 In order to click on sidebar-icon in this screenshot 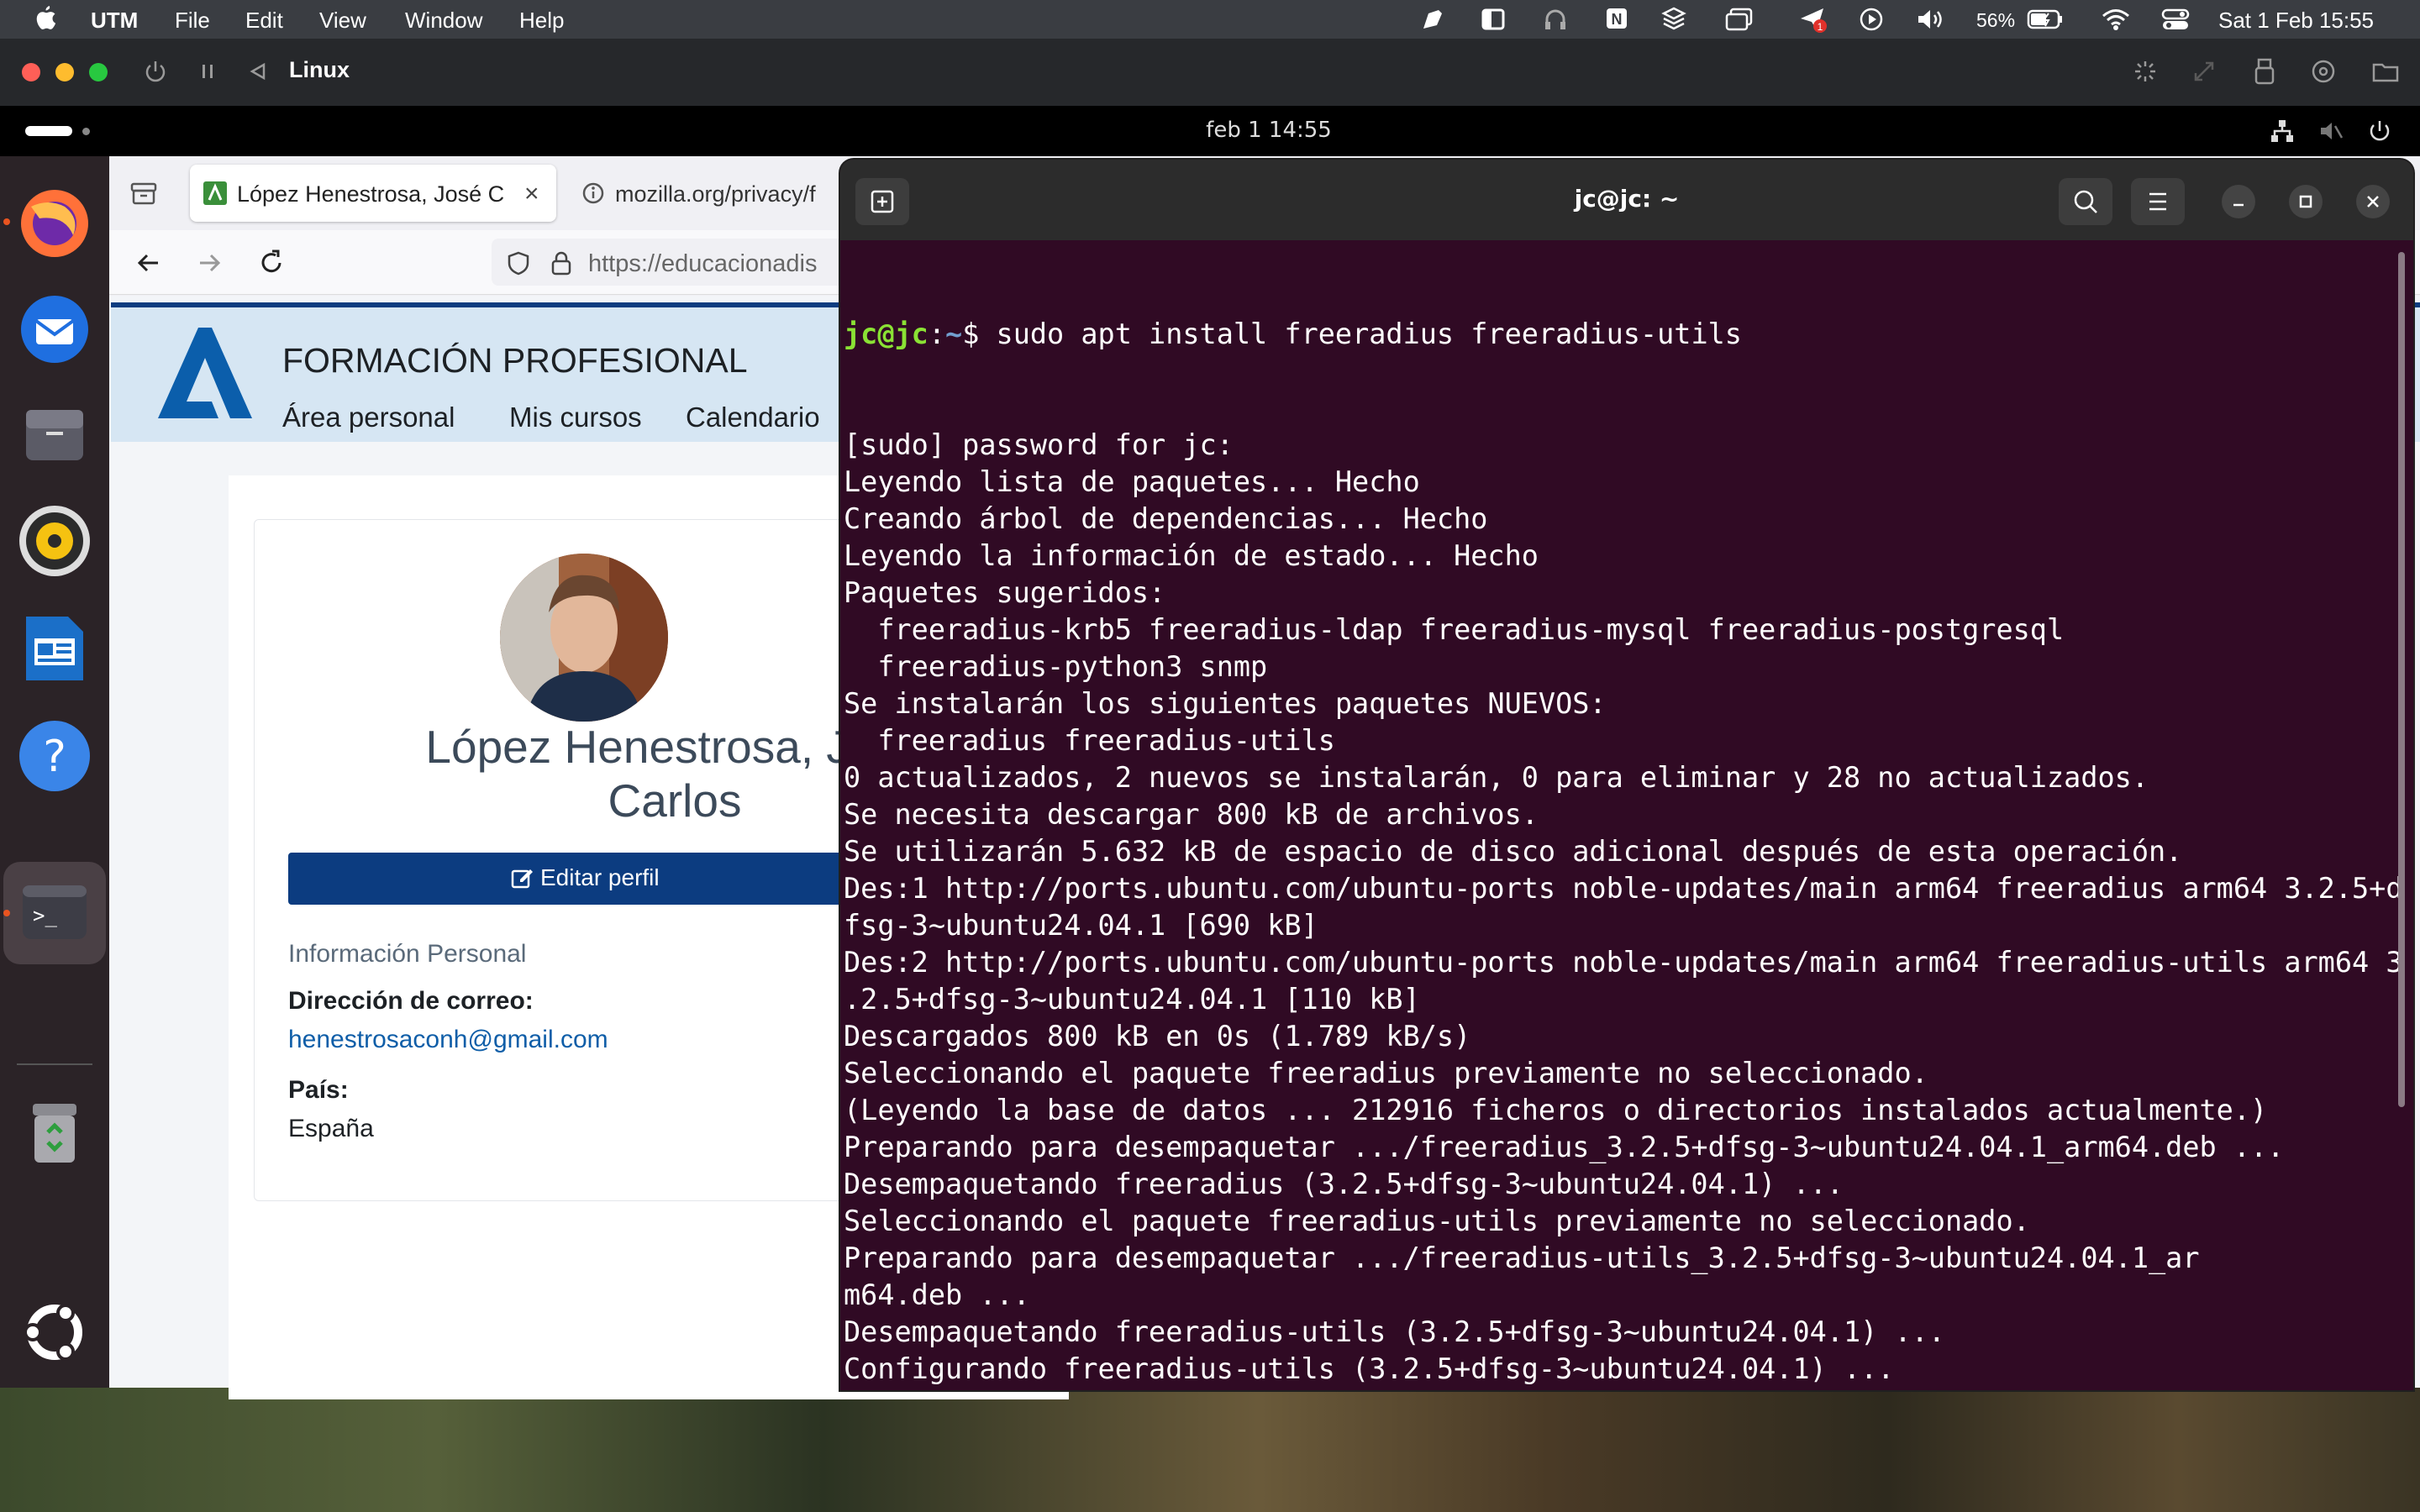, I will do `click(1494, 19)`.